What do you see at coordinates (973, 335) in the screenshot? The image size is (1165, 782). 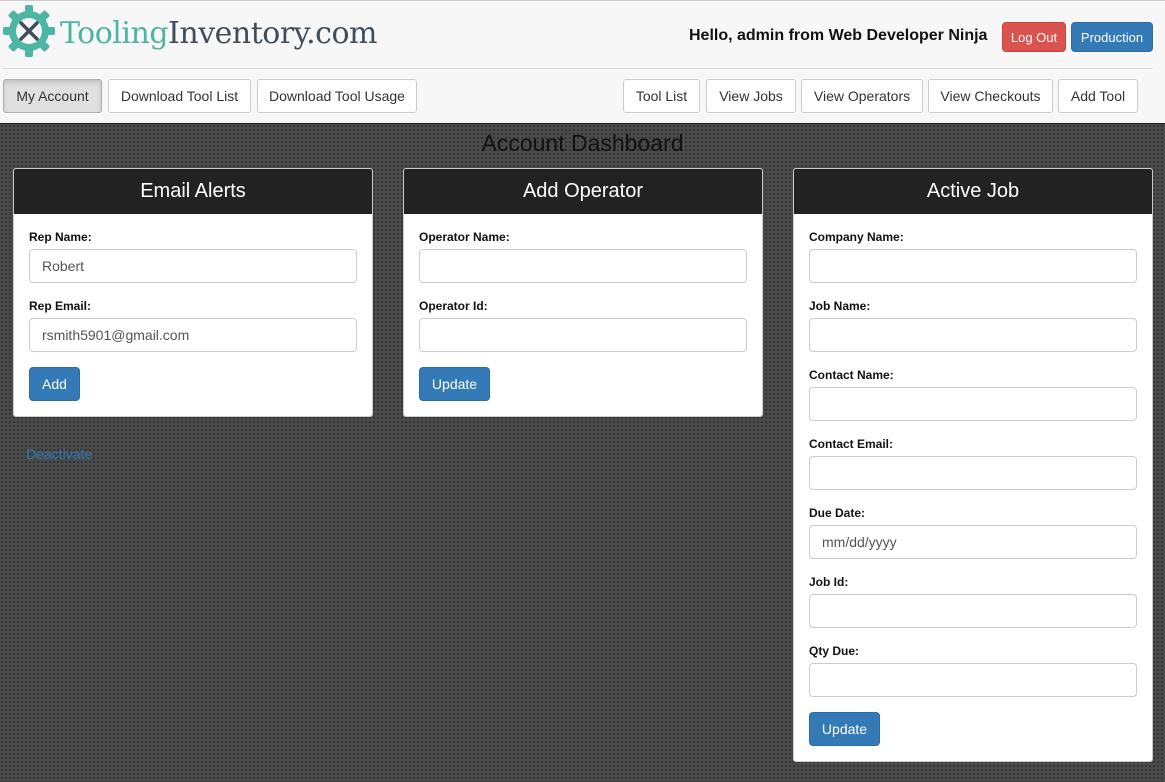 I see `job-name-input` at bounding box center [973, 335].